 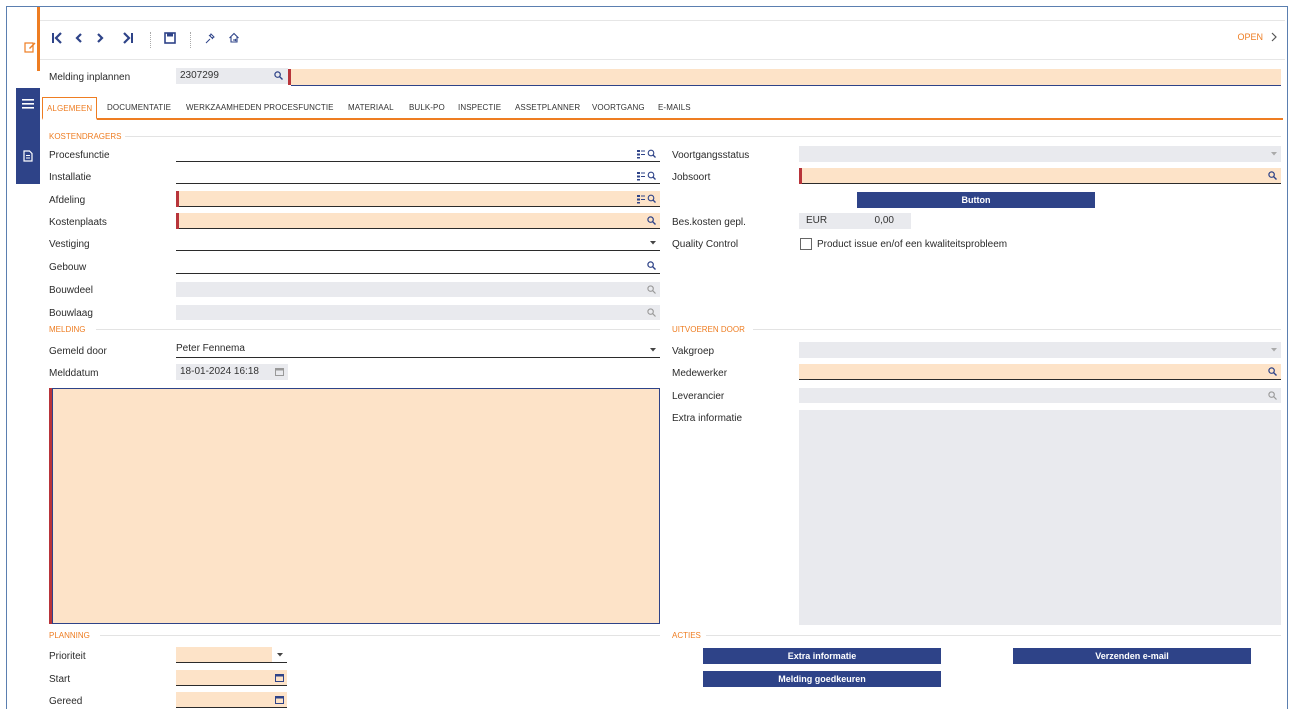 I want to click on pin-icon, so click(x=210, y=38).